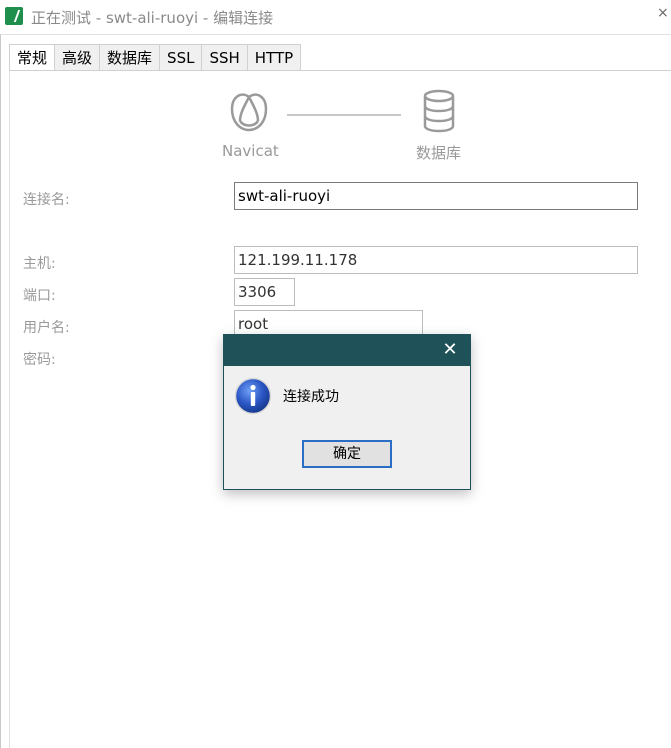 The image size is (671, 748). What do you see at coordinates (663, 13) in the screenshot?
I see `window-close-icon: ×` at bounding box center [663, 13].